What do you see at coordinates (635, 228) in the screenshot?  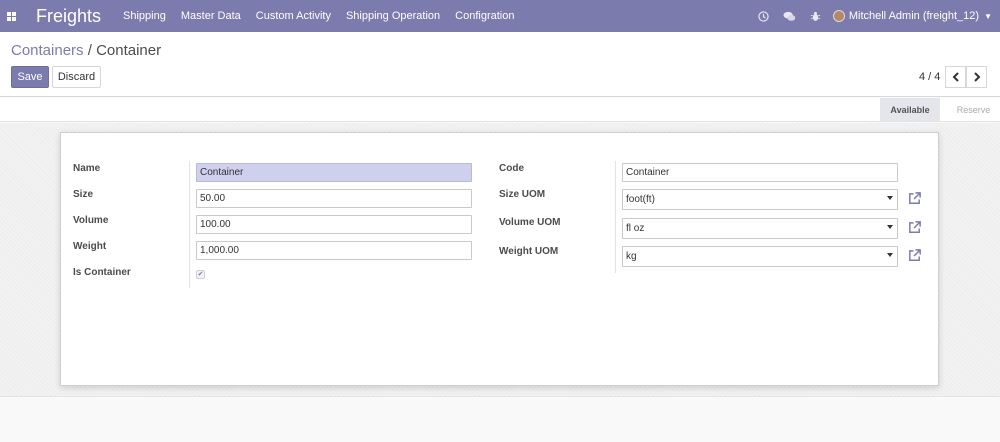 I see `volume-uom-value: fl oz` at bounding box center [635, 228].